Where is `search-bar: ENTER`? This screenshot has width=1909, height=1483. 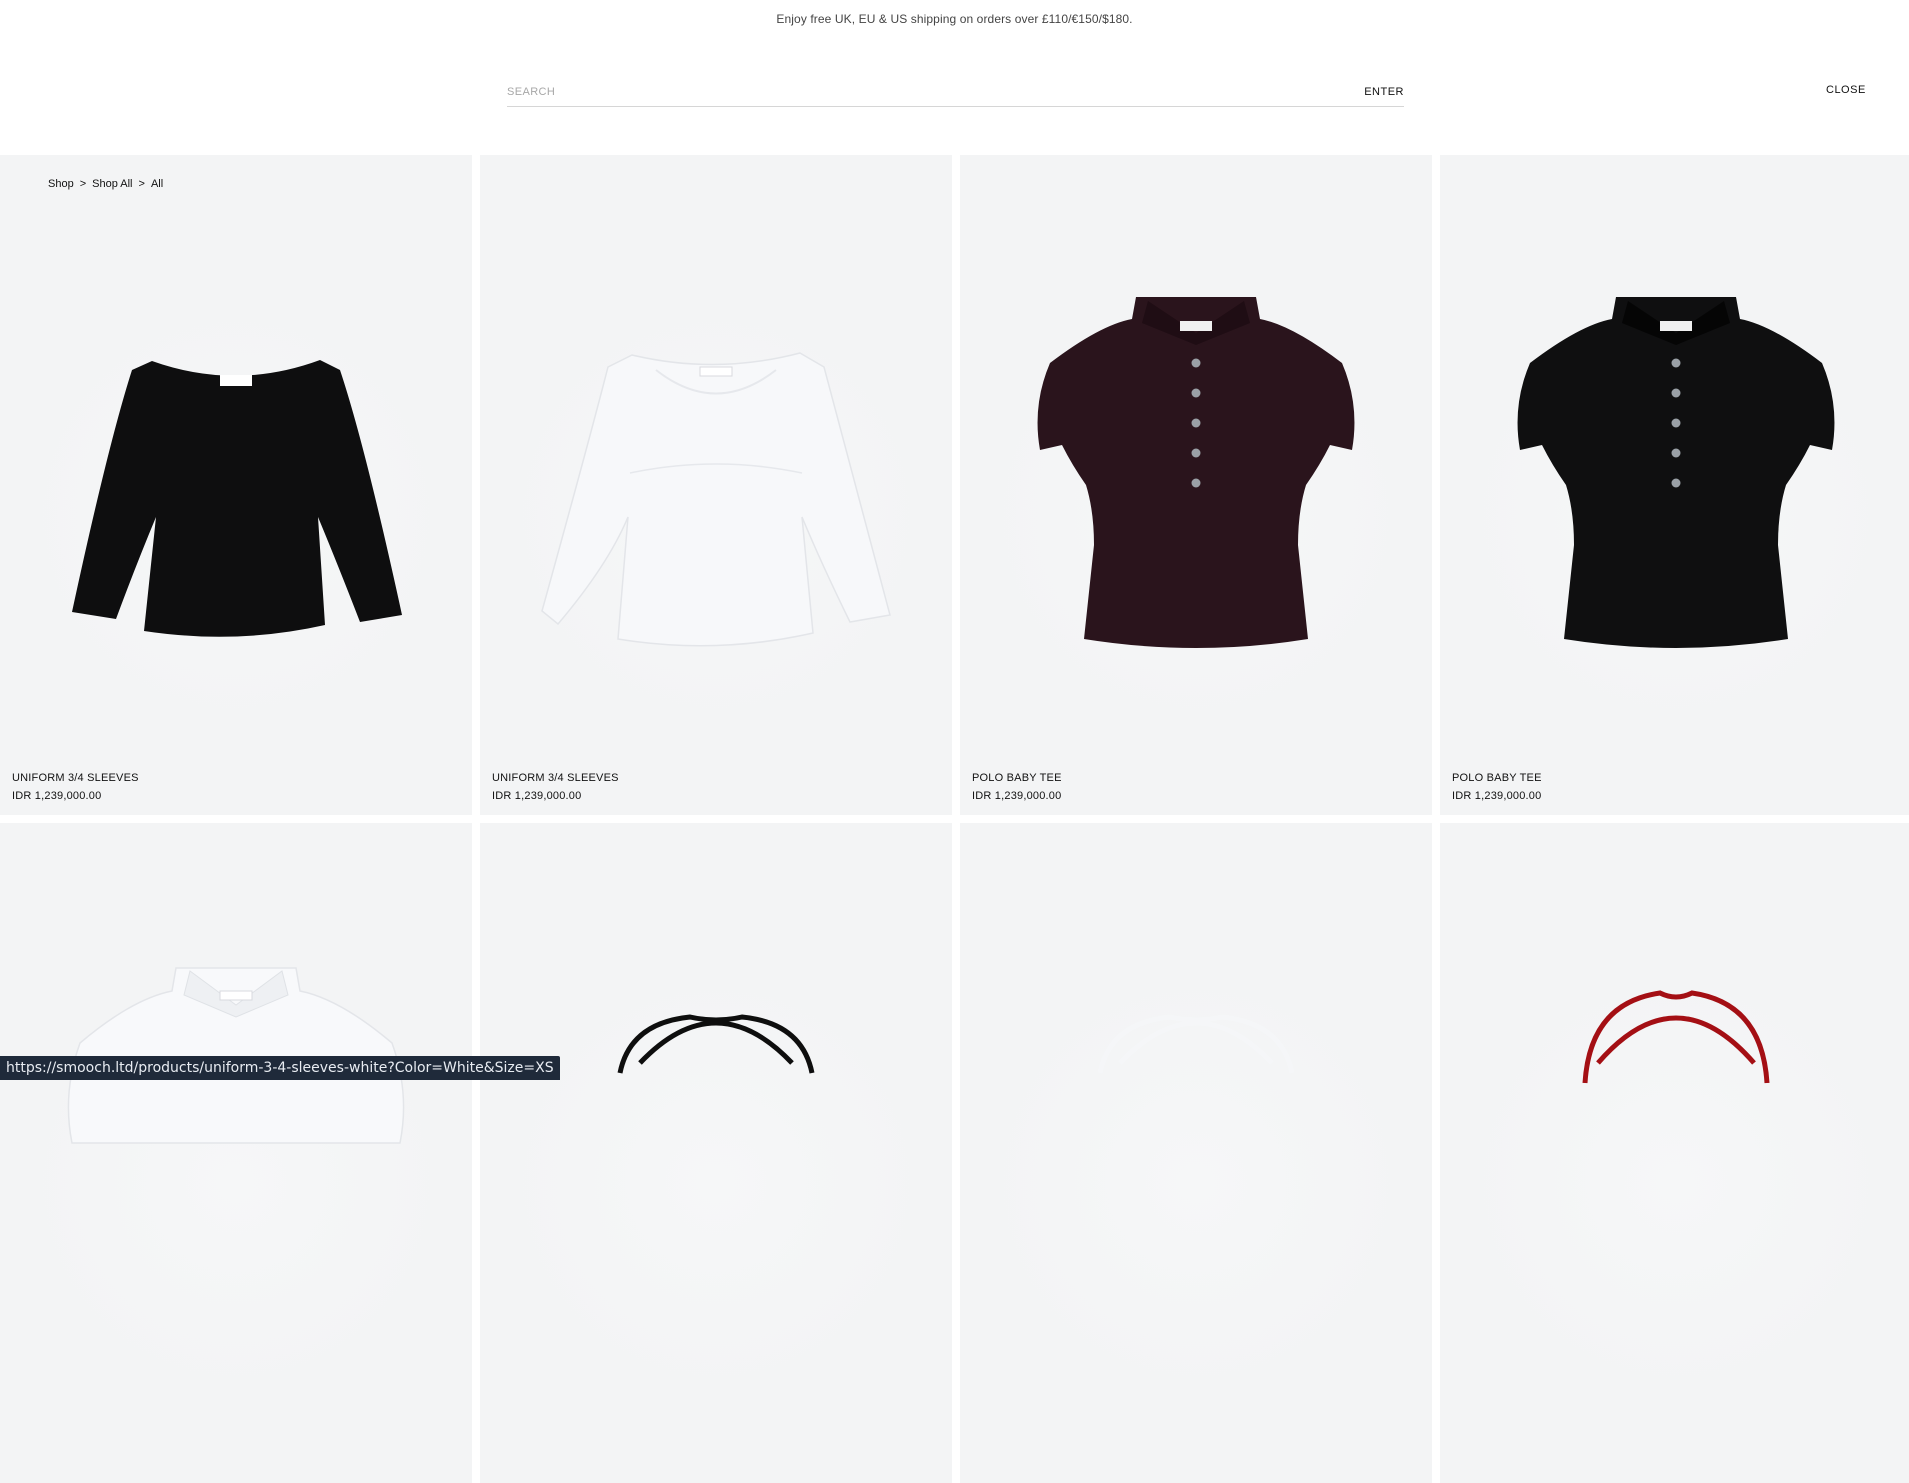
search-bar: ENTER is located at coordinates (955, 92).